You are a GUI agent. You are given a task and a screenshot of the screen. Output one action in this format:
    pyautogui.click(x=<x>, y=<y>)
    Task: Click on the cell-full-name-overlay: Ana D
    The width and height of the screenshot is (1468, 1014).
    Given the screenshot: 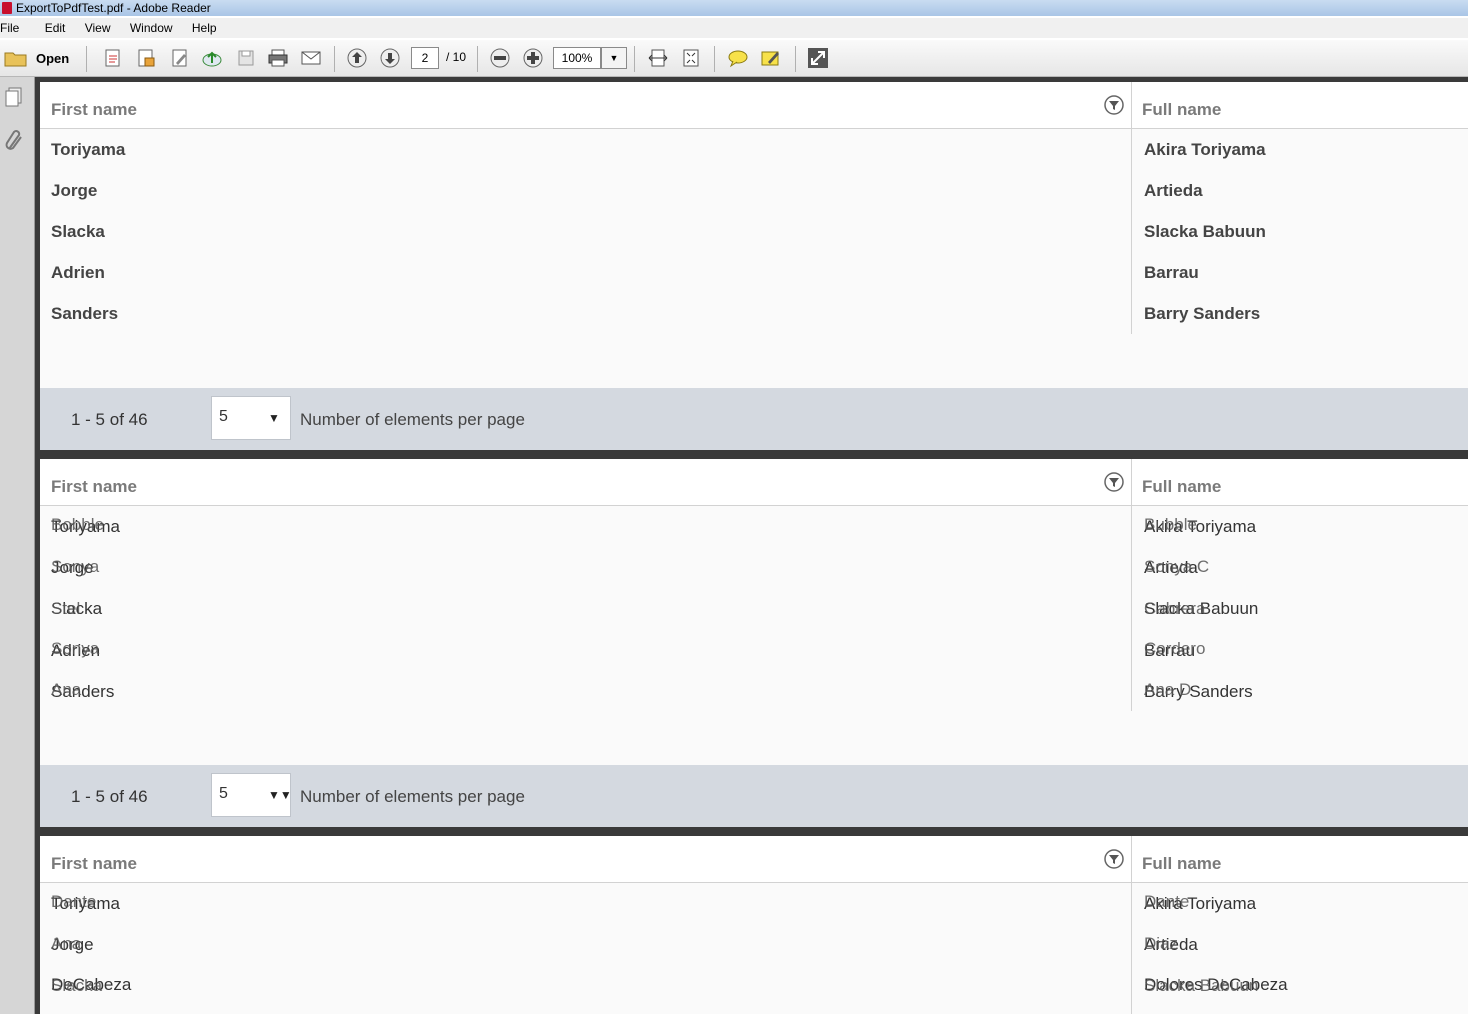 What is the action you would take?
    pyautogui.click(x=1168, y=689)
    